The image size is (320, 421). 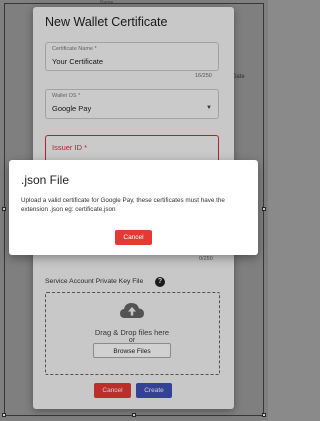 I want to click on dropzone-text: Drag & Drop files here, so click(x=132, y=332).